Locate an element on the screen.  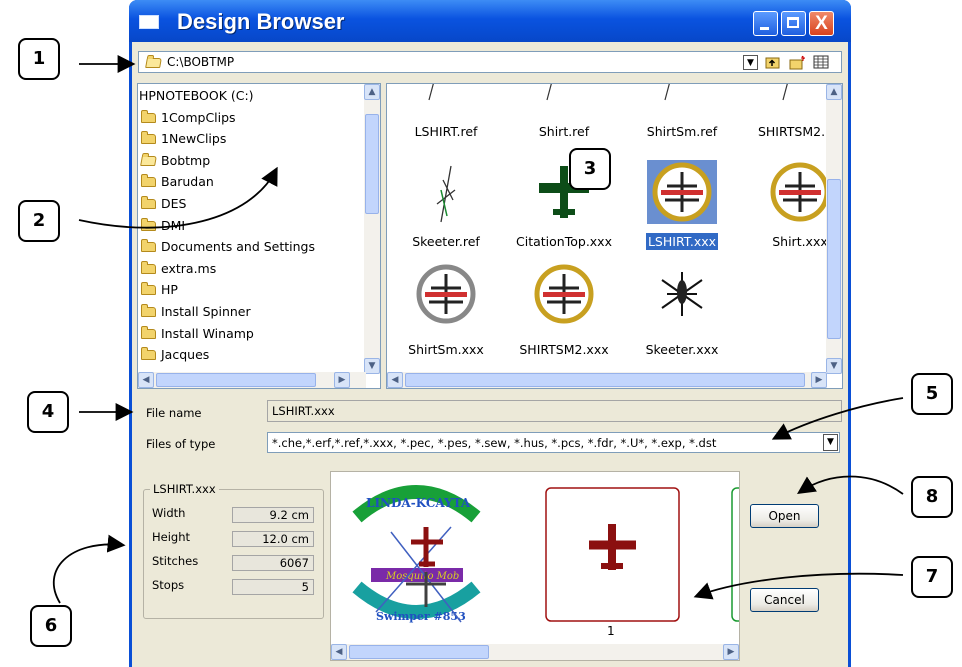
stat-value: 9.2 cm is located at coordinates (273, 515).